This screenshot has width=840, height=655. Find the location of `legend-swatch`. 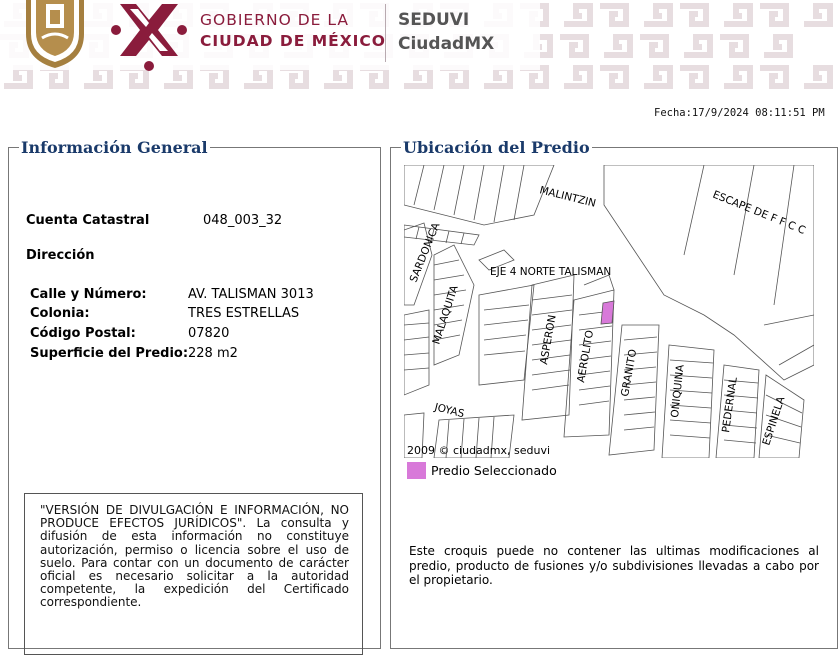

legend-swatch is located at coordinates (416, 470).